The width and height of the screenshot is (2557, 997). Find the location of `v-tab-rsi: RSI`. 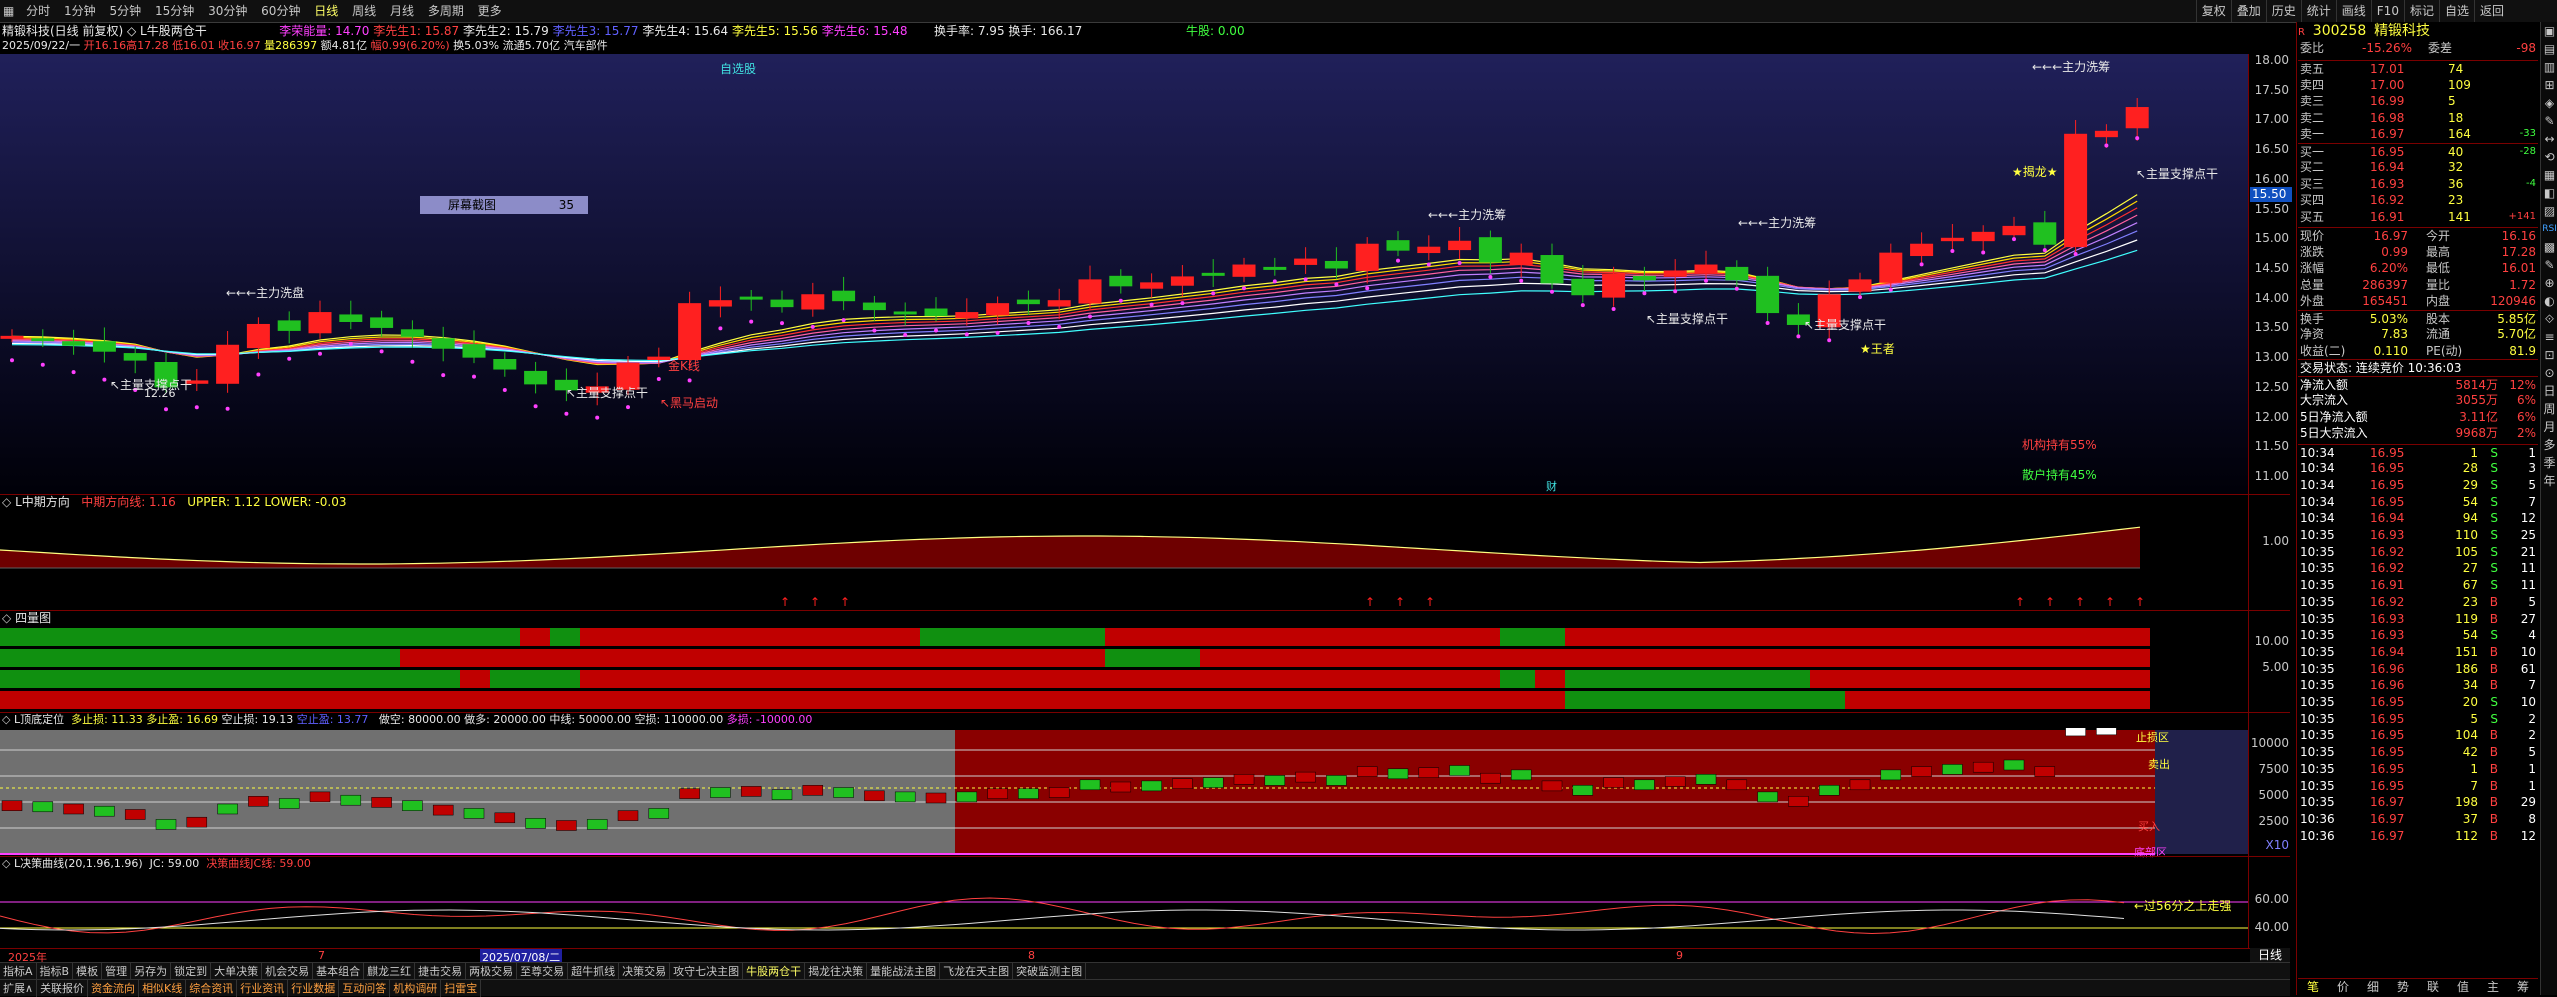

v-tab-rsi: RSI is located at coordinates (2549, 229).